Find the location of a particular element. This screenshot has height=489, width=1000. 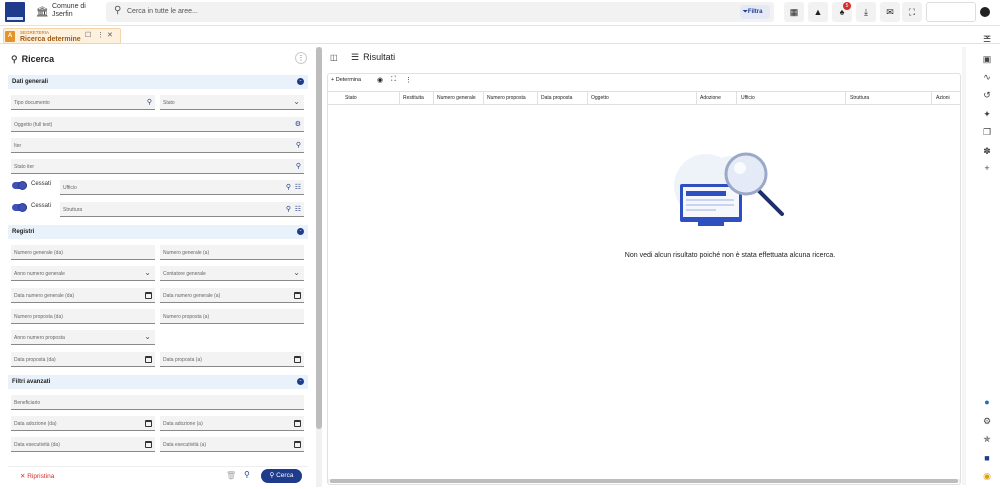

pin-icon: ✦ is located at coordinates (987, 114).